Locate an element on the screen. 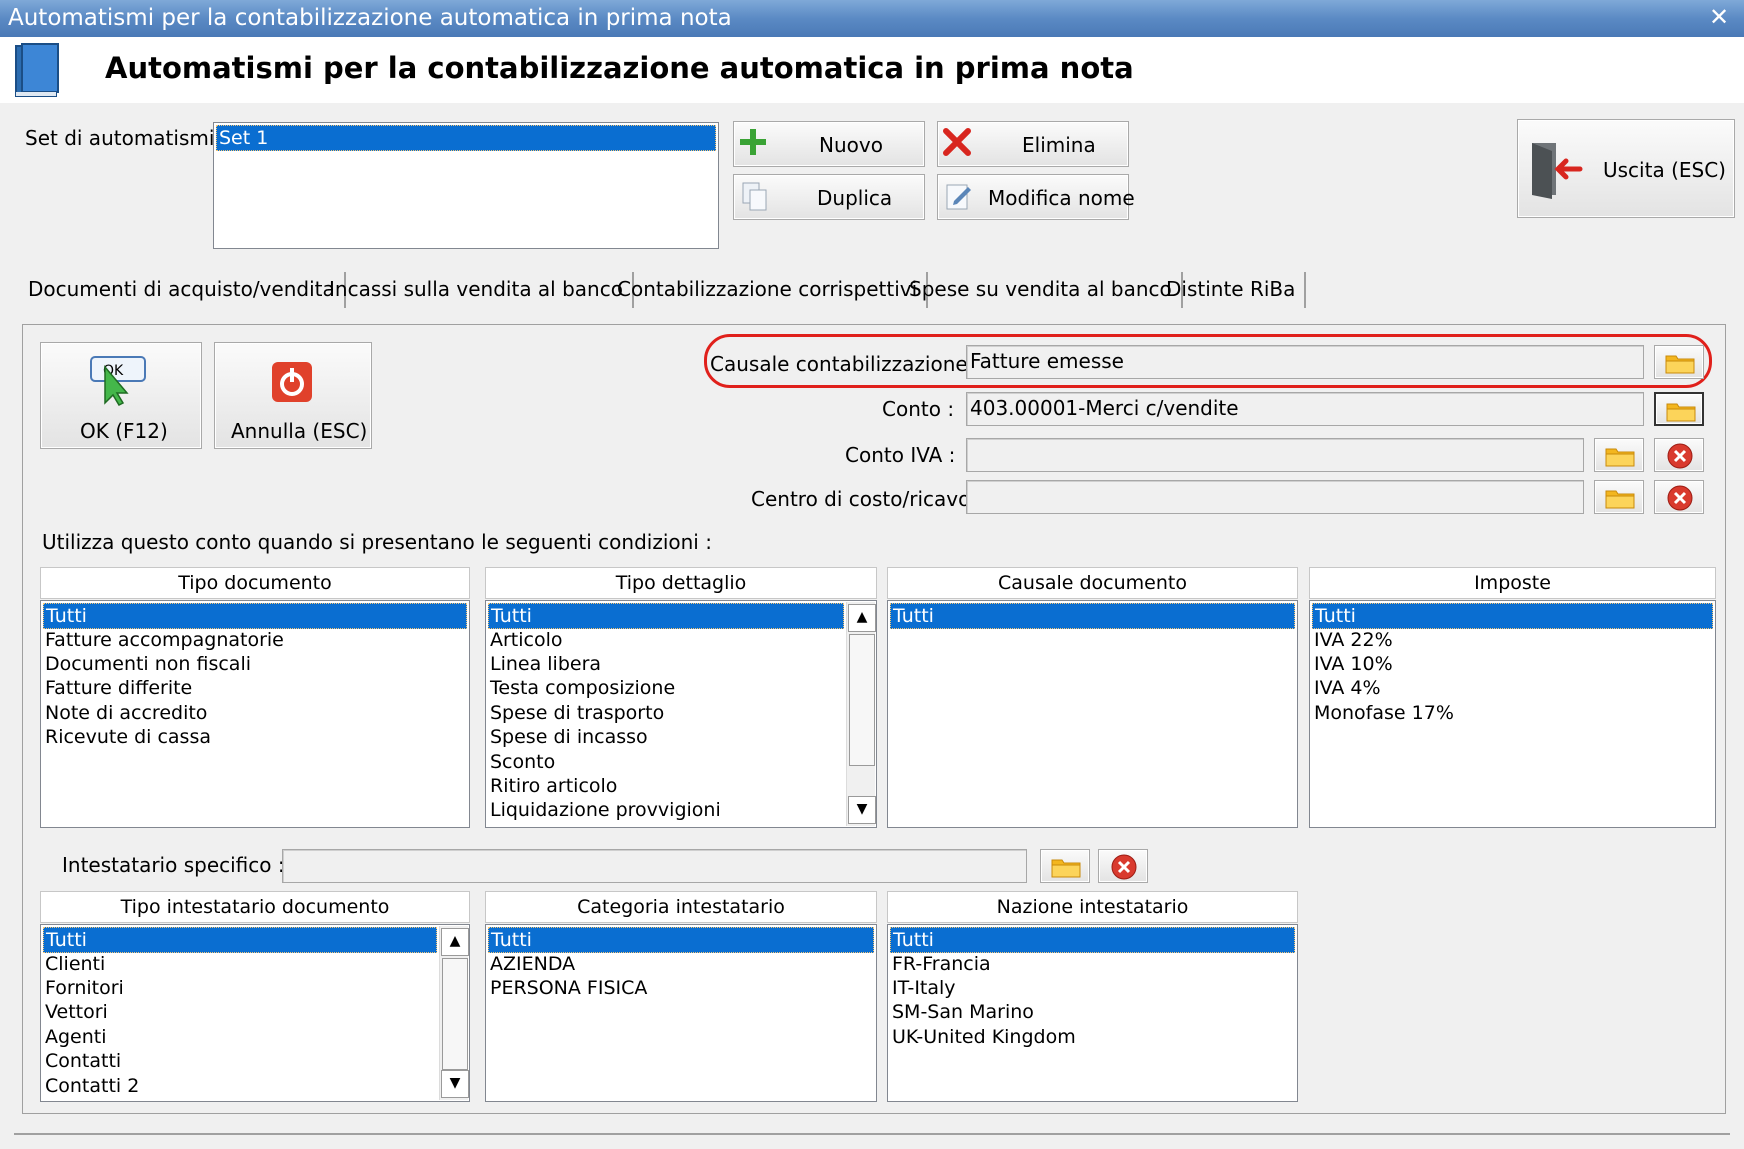 The image size is (1744, 1149). intestatario-field is located at coordinates (654, 866).